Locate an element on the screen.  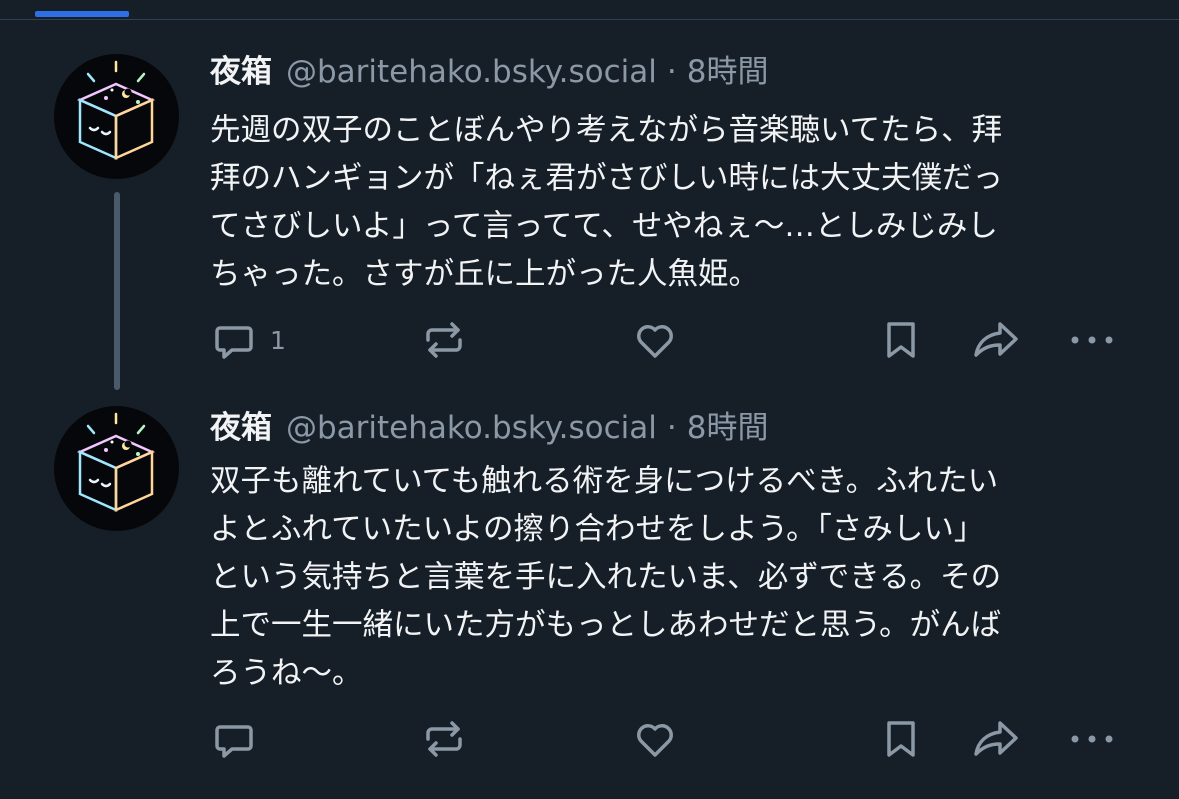
reply-button: 1 is located at coordinates (248, 340).